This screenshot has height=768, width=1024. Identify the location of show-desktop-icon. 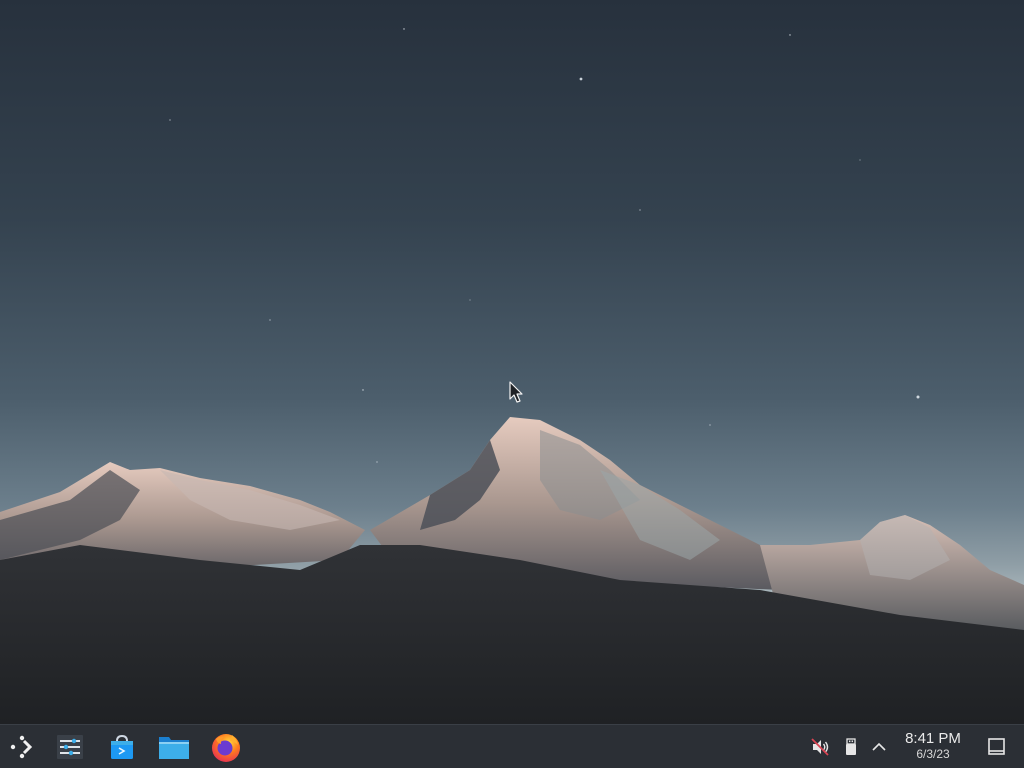
(997, 747).